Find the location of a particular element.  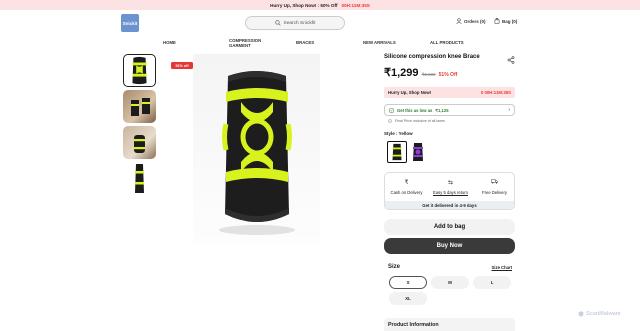

chevron-right-icon: › is located at coordinates (509, 110).